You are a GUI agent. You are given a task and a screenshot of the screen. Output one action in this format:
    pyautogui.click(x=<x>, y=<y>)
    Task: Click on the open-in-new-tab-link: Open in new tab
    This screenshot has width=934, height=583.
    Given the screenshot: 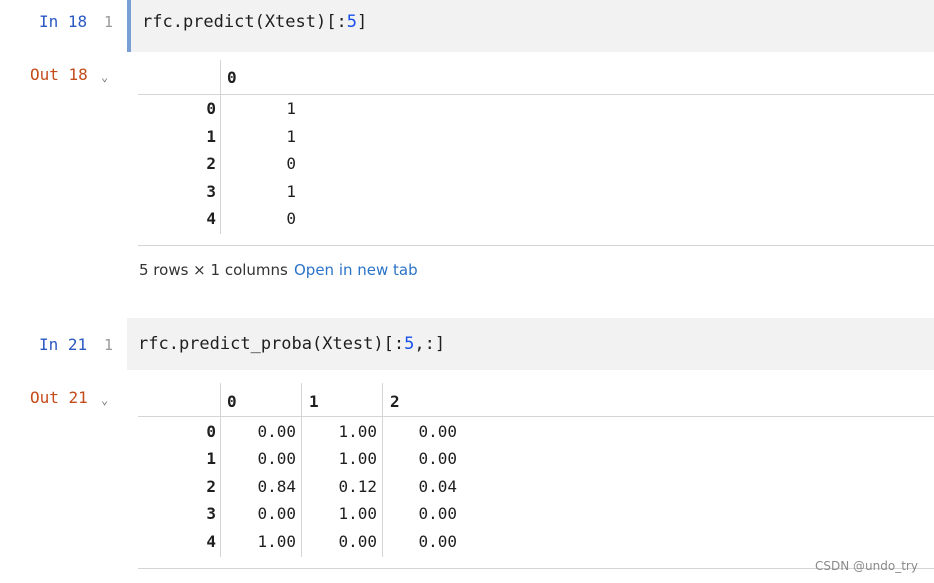 What is the action you would take?
    pyautogui.click(x=356, y=270)
    